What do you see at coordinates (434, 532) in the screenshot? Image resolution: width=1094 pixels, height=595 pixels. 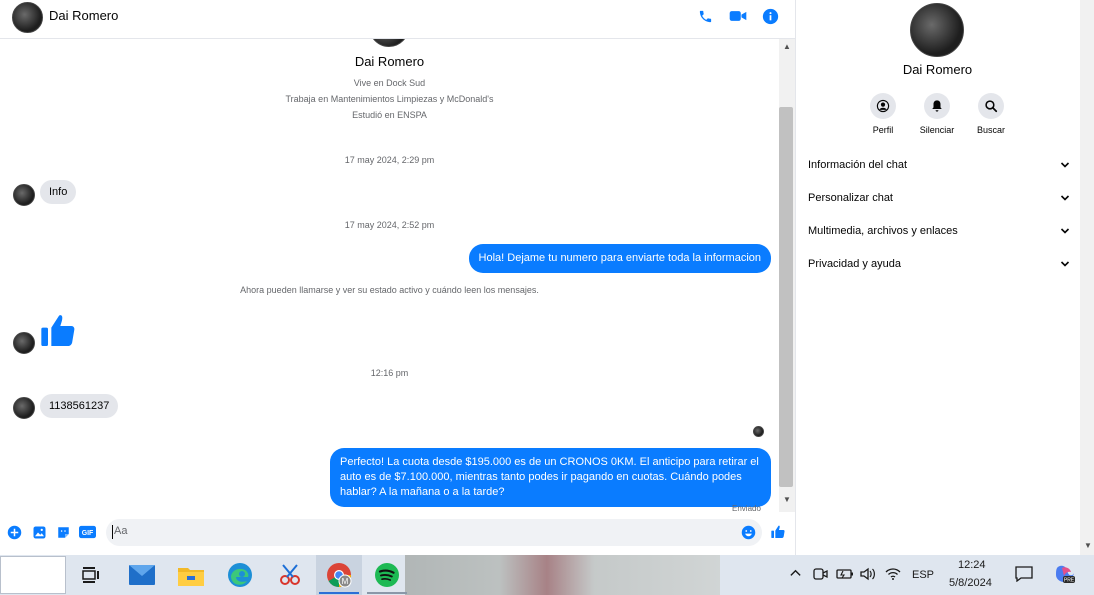 I see `message-input: Aa` at bounding box center [434, 532].